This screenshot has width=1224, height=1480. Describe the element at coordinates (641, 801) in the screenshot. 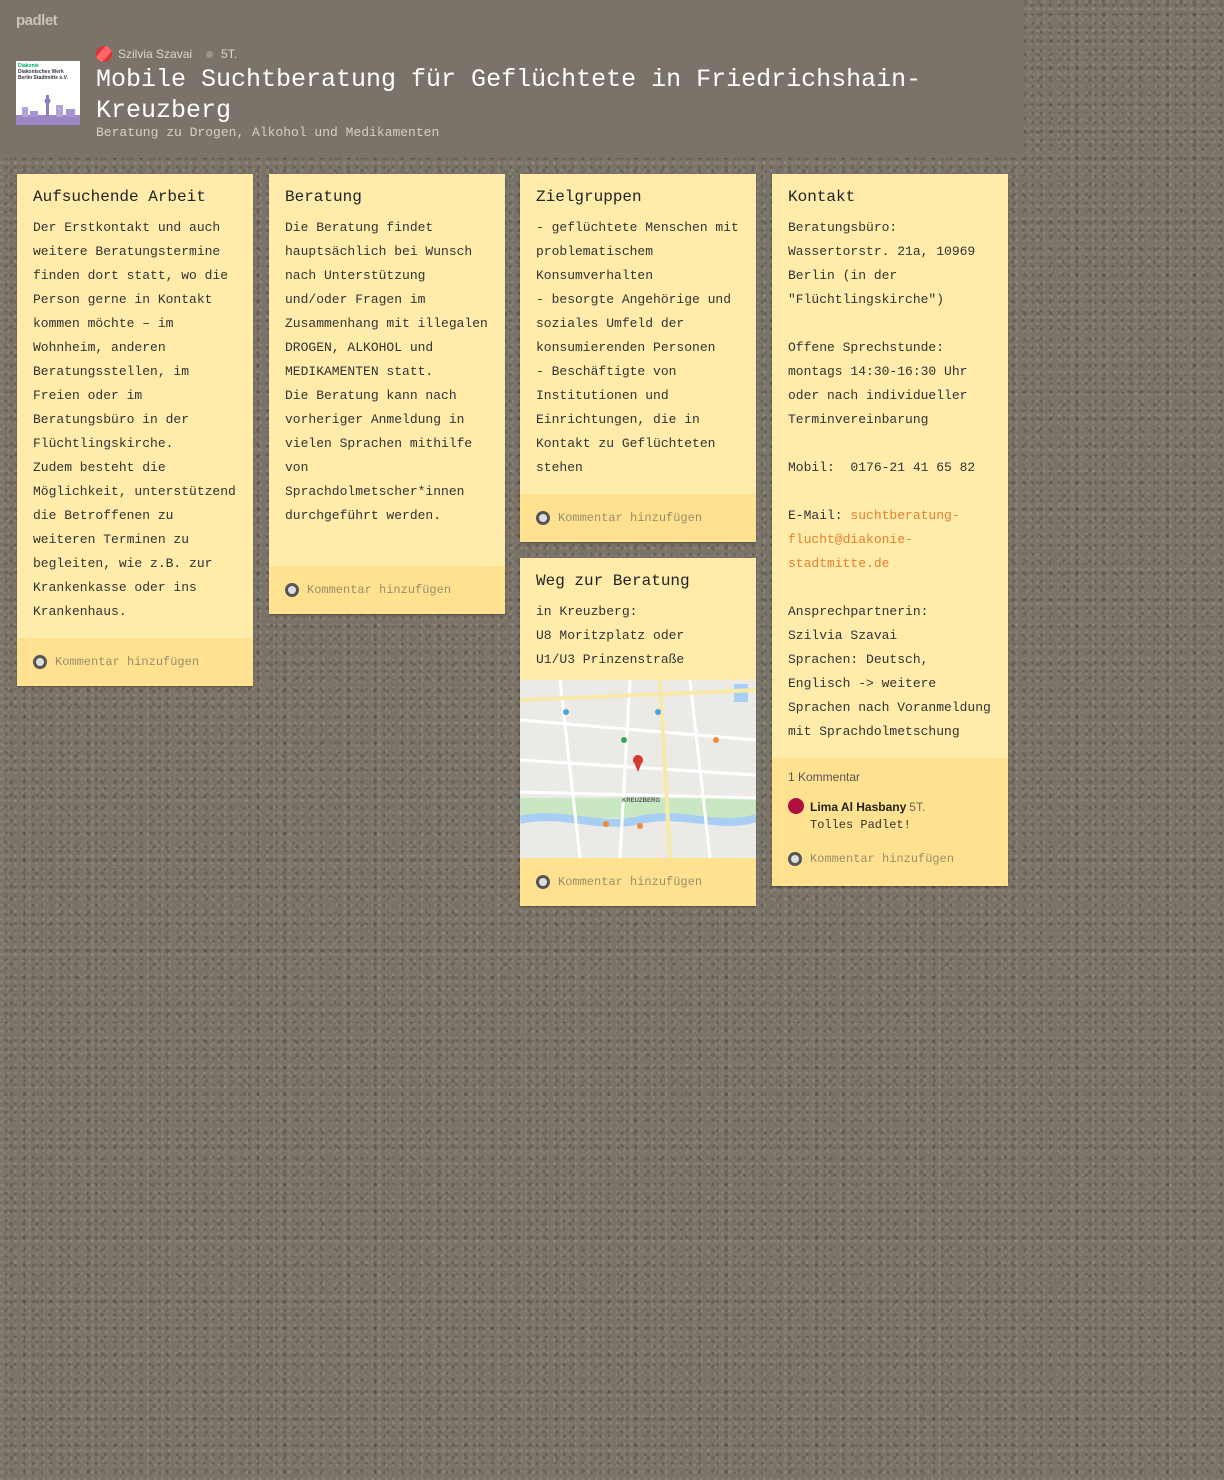

I see `map-district-label: KREUZBERG` at that location.